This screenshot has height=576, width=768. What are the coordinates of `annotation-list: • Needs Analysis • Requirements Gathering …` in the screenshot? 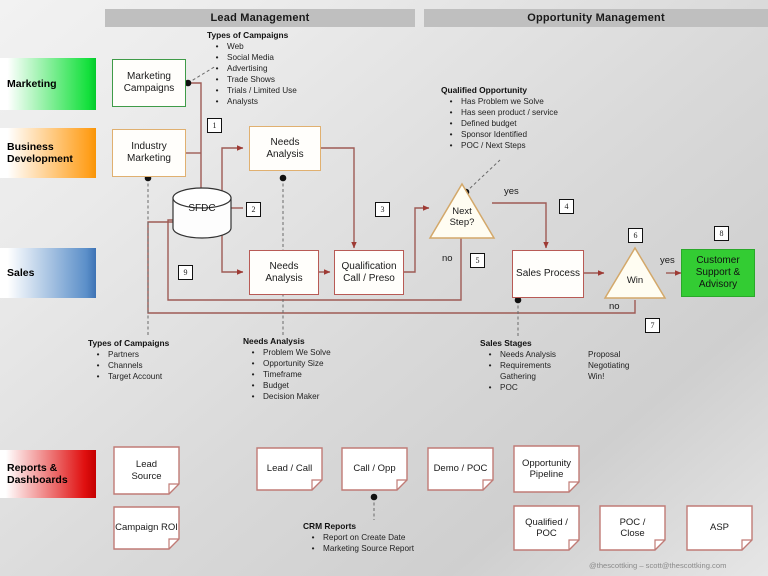 It's located at (534, 372).